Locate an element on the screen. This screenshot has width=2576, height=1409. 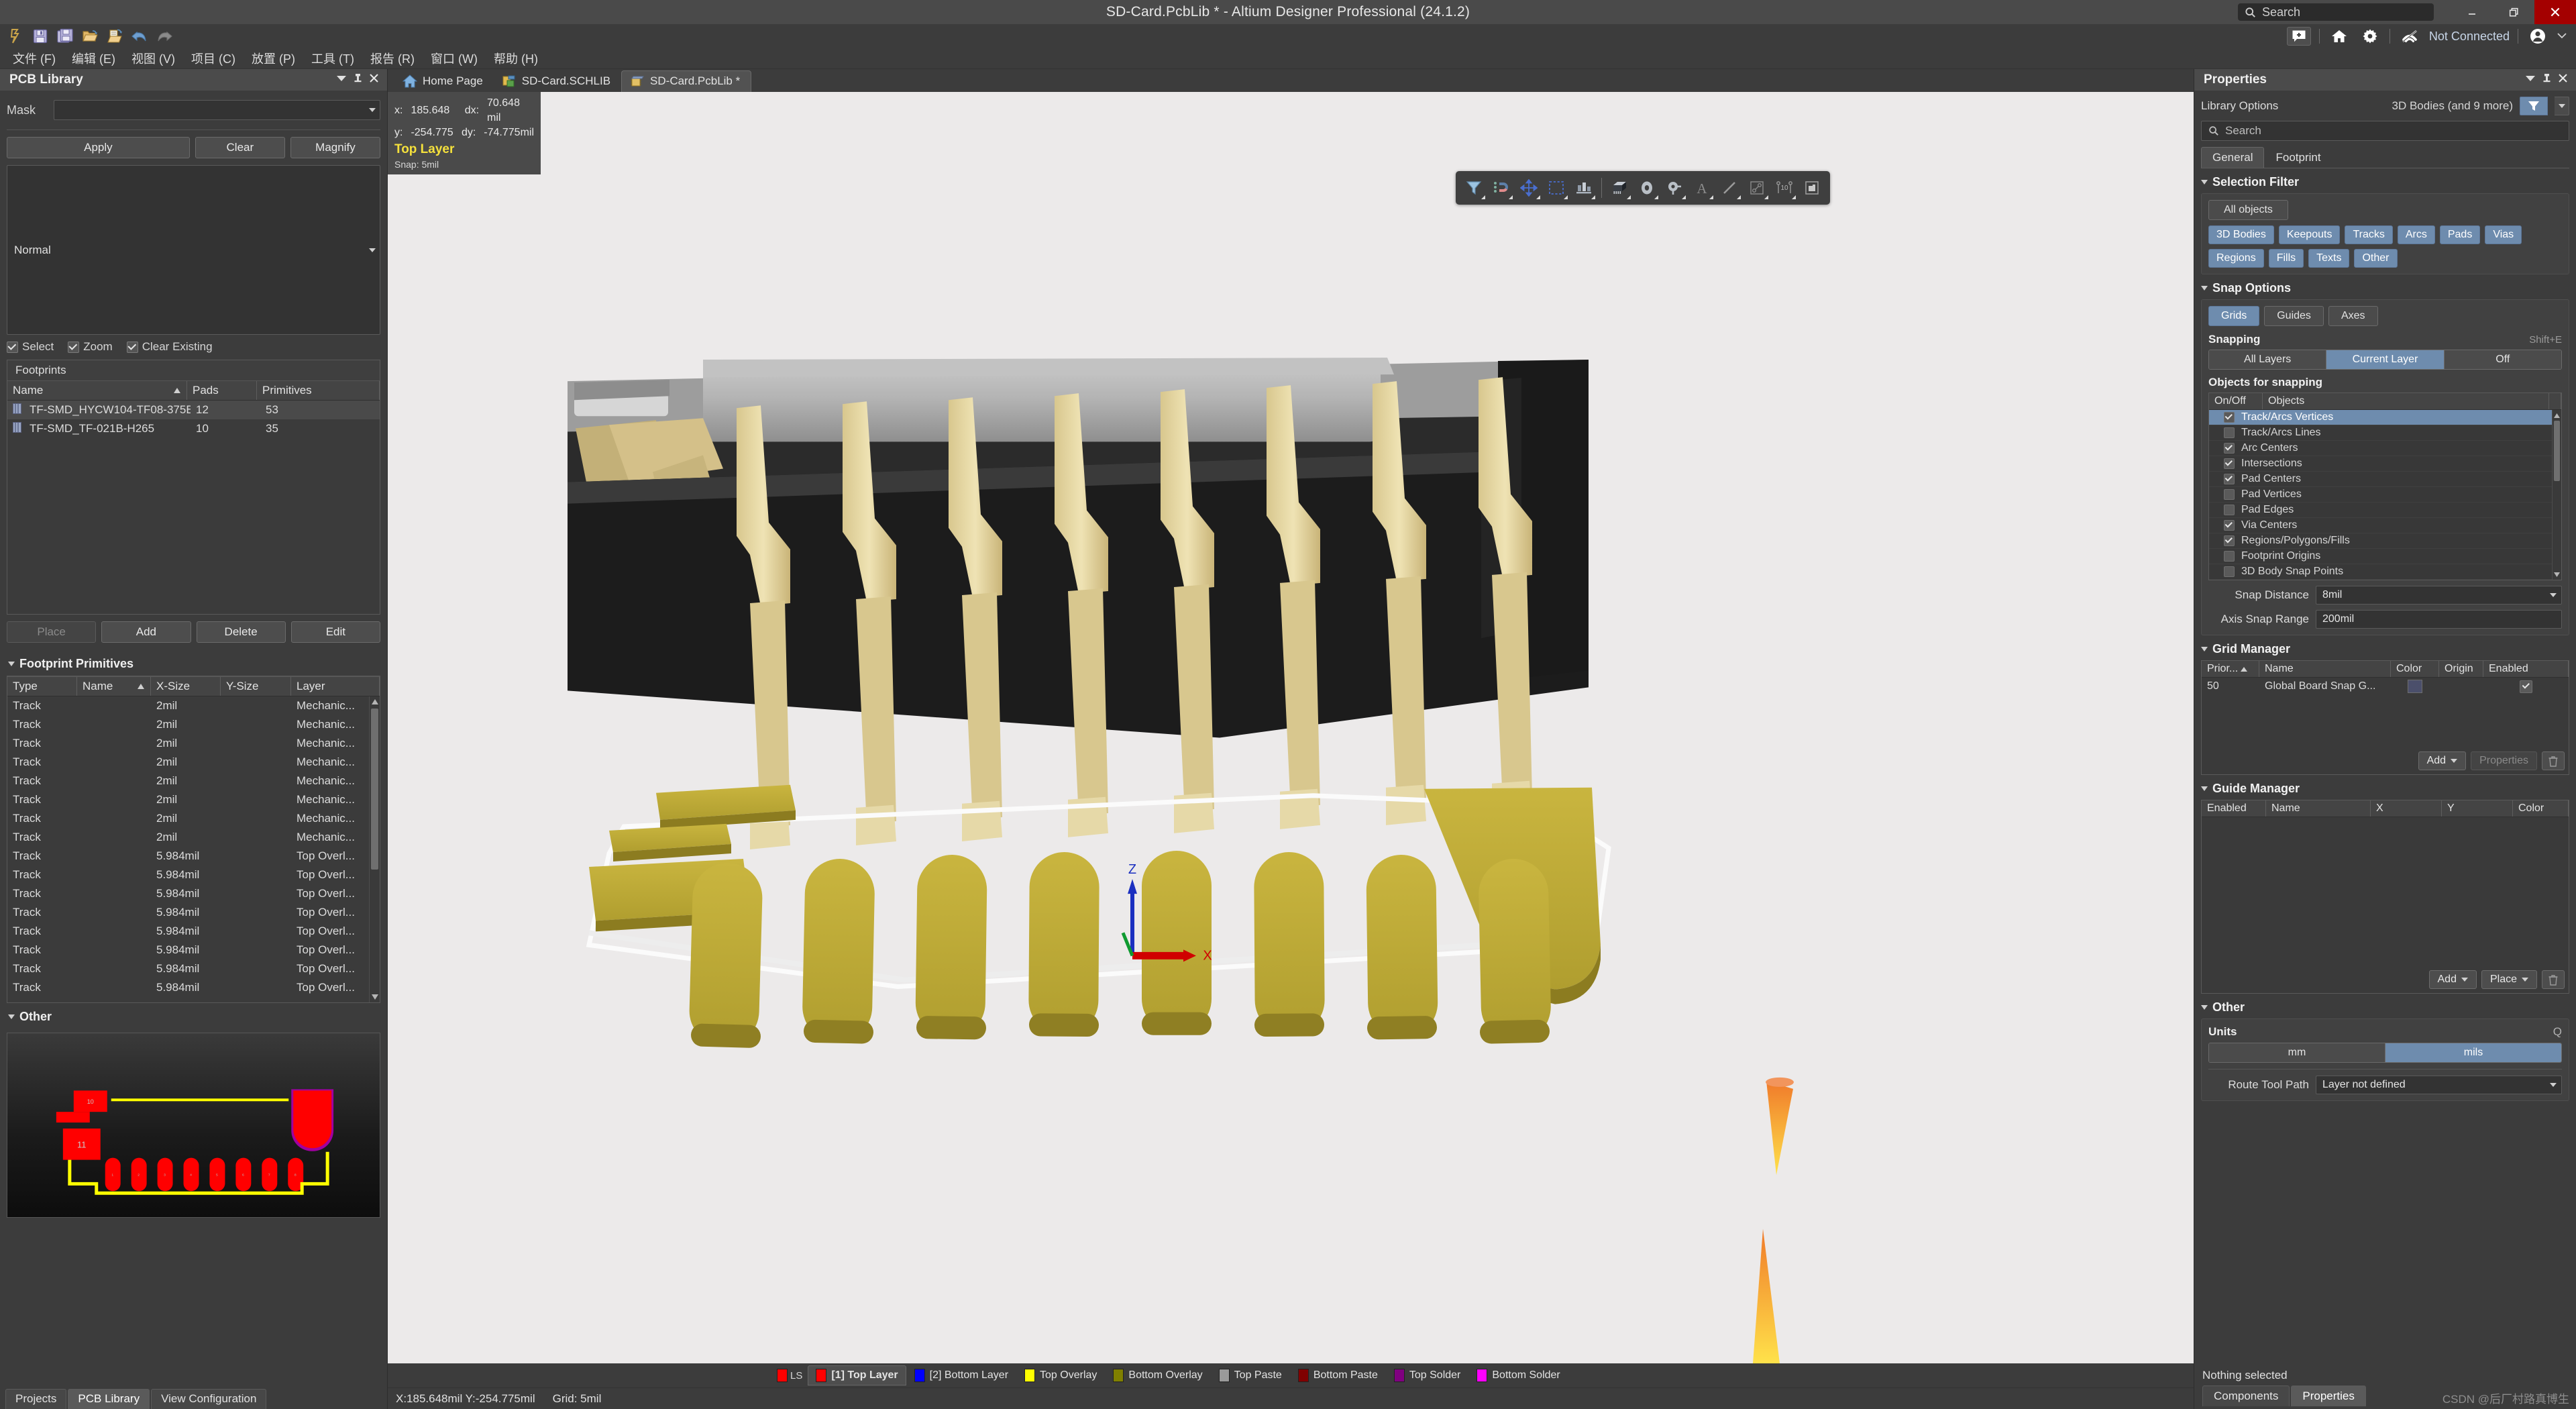
all-objects-button: All objects is located at coordinates (2248, 210).